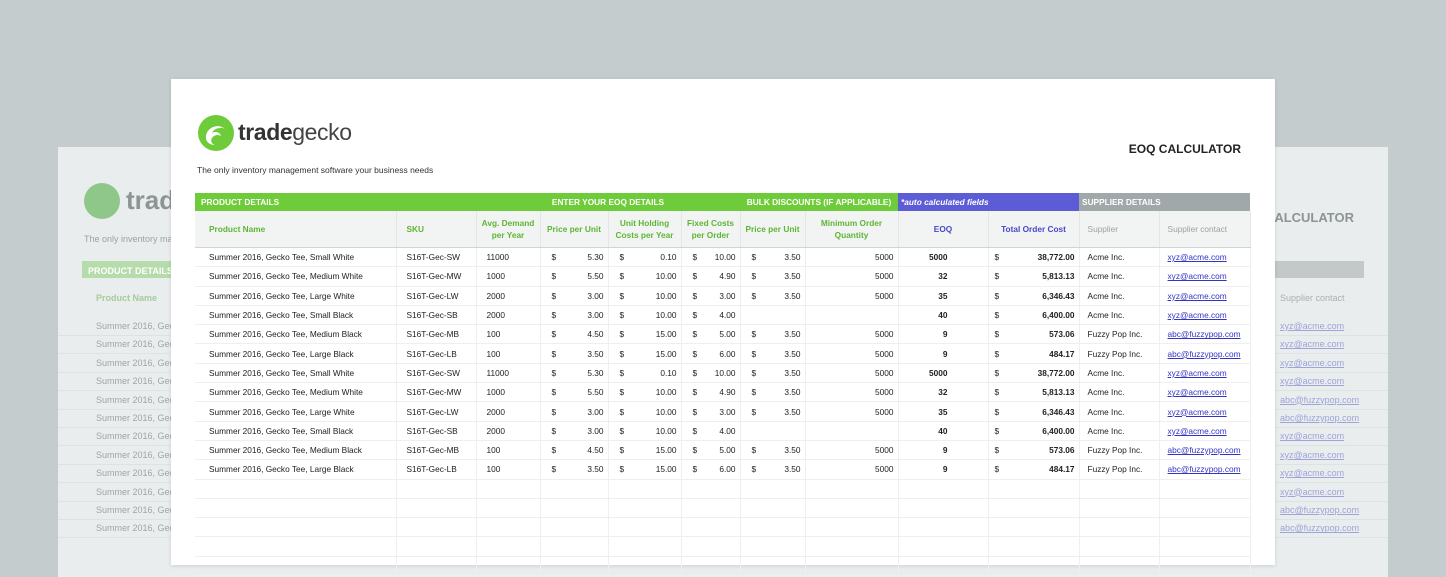 This screenshot has height=577, width=1446. What do you see at coordinates (296, 392) in the screenshot?
I see `cell-product-name: Summer 2016, Gecko Tee, Medium White` at bounding box center [296, 392].